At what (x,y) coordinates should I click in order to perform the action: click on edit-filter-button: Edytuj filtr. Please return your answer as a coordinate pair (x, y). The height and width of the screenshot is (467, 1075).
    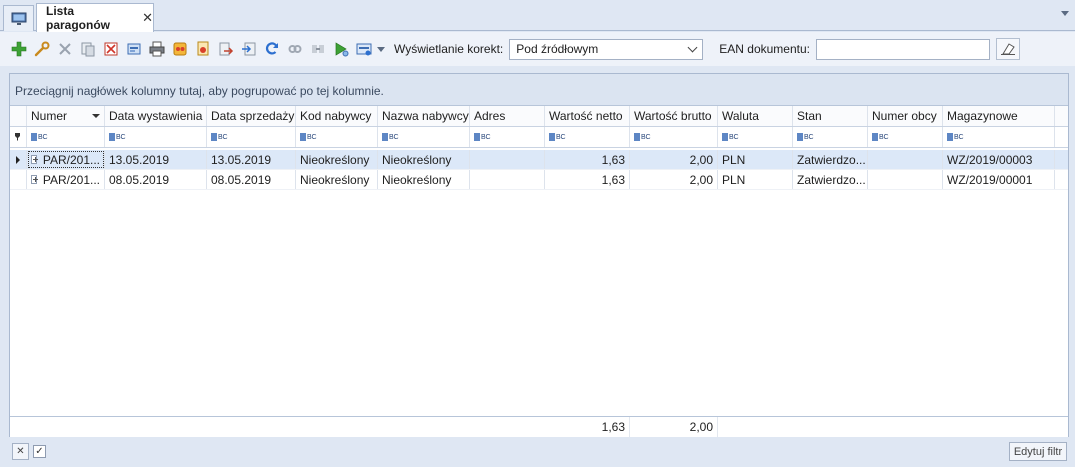
    Looking at the image, I should click on (1038, 451).